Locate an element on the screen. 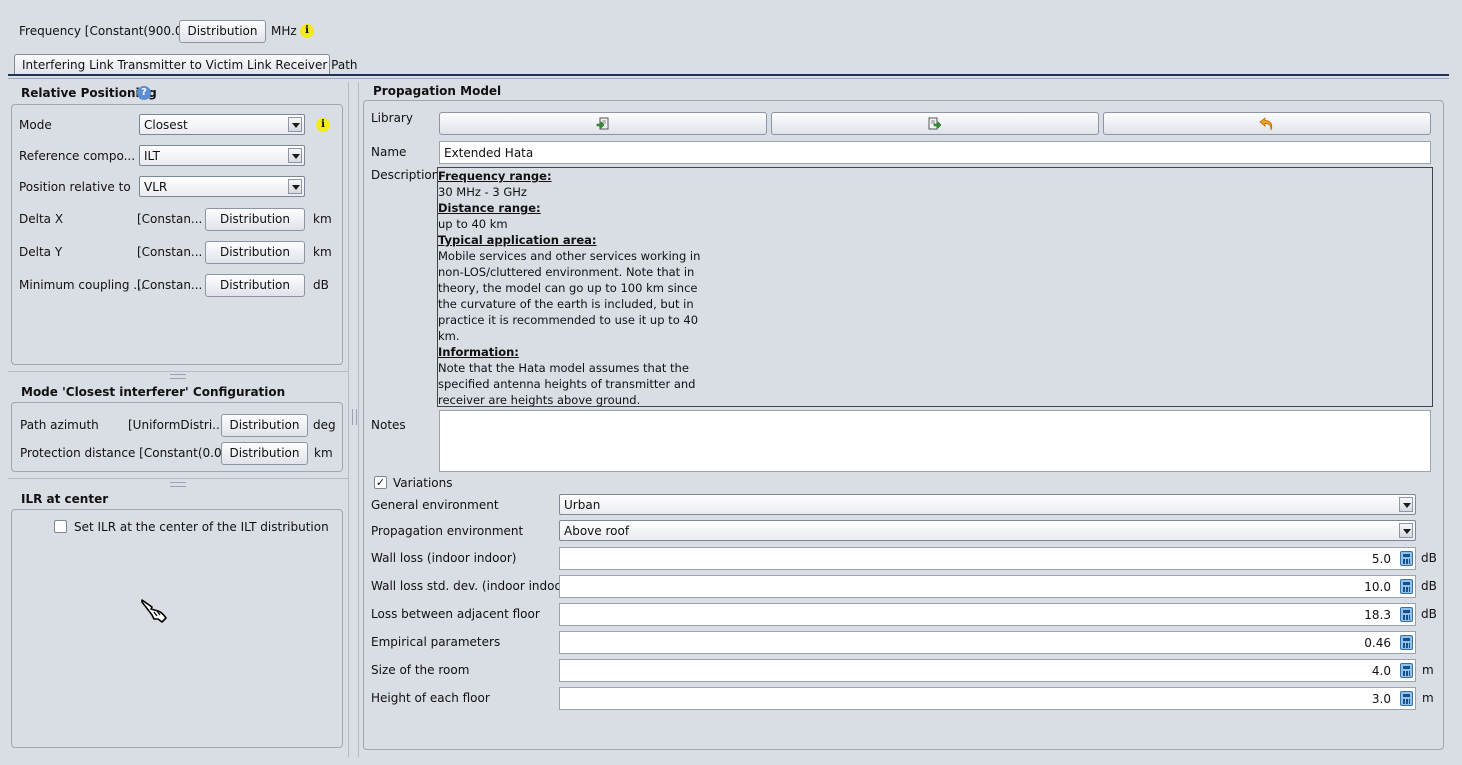  propagation-env-label: Propagation environment is located at coordinates (447, 531).